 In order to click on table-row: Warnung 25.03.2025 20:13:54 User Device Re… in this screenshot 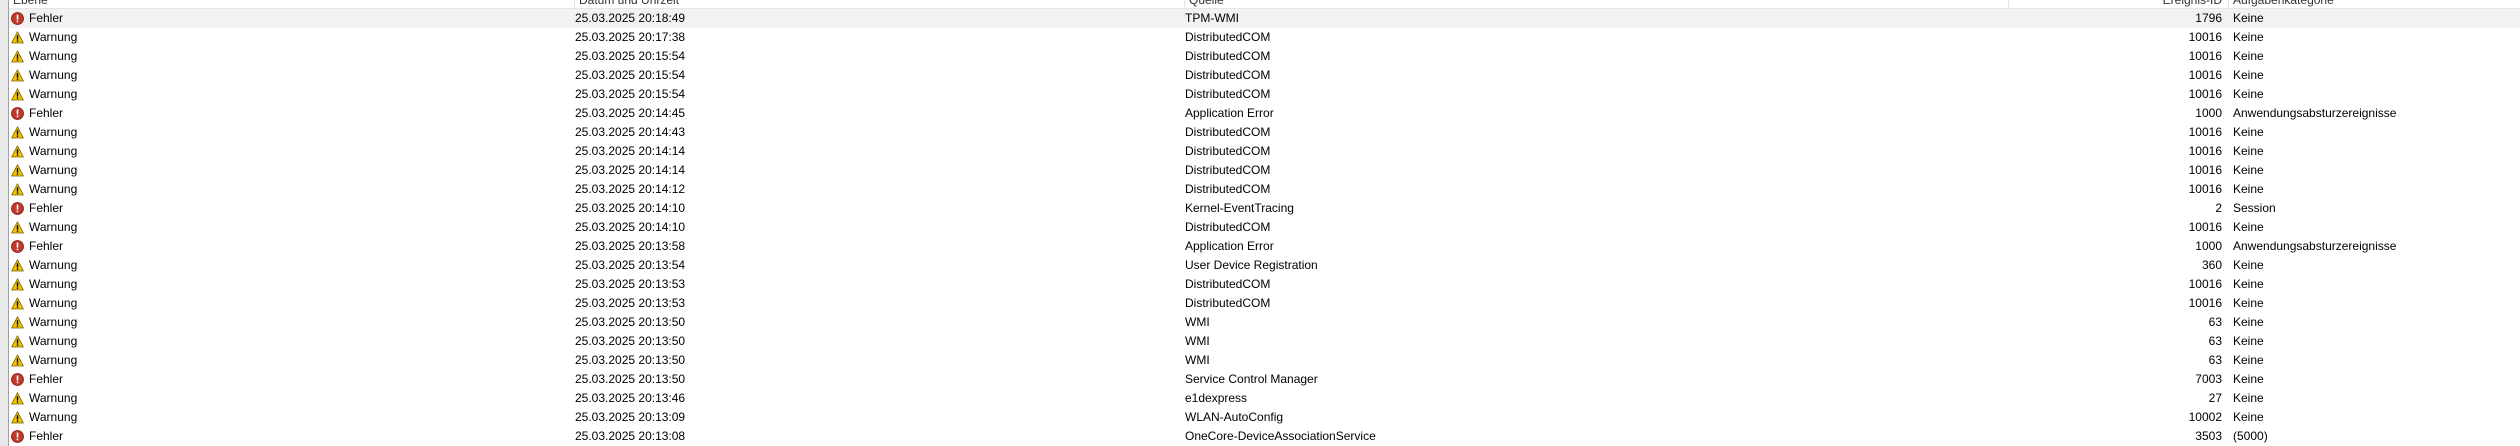, I will do `click(1264, 265)`.